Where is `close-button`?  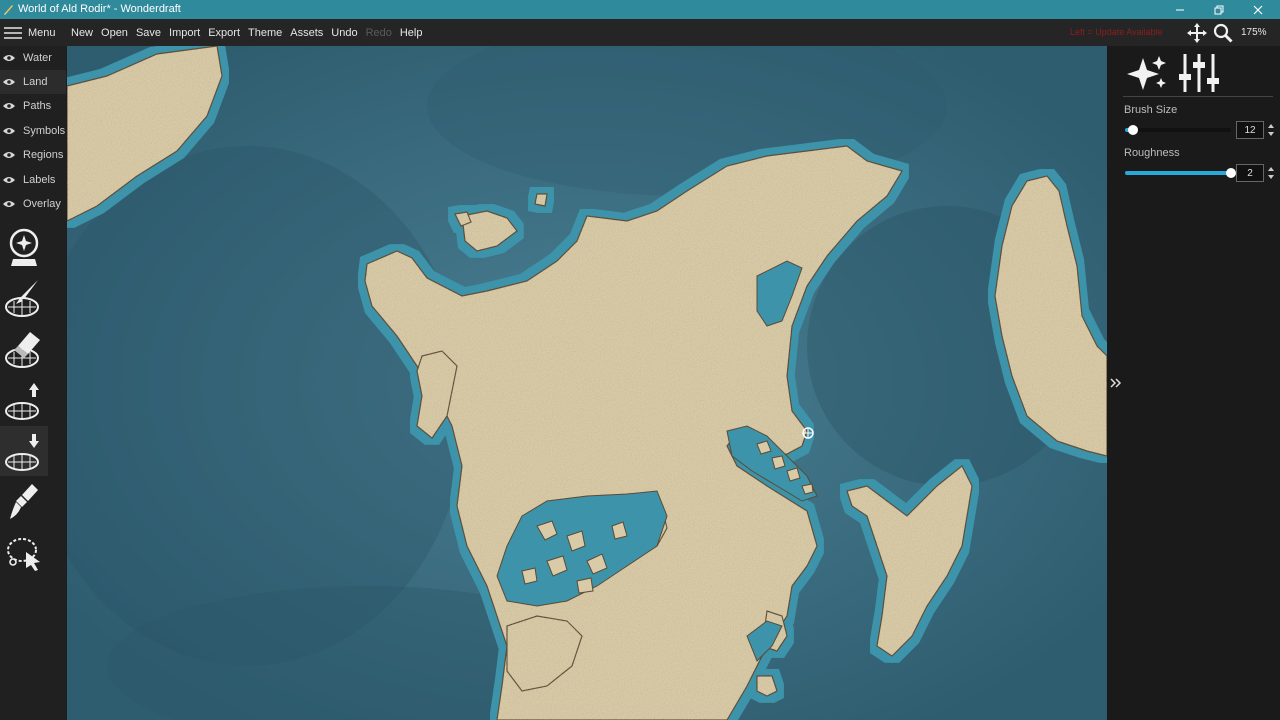
close-button is located at coordinates (1258, 9).